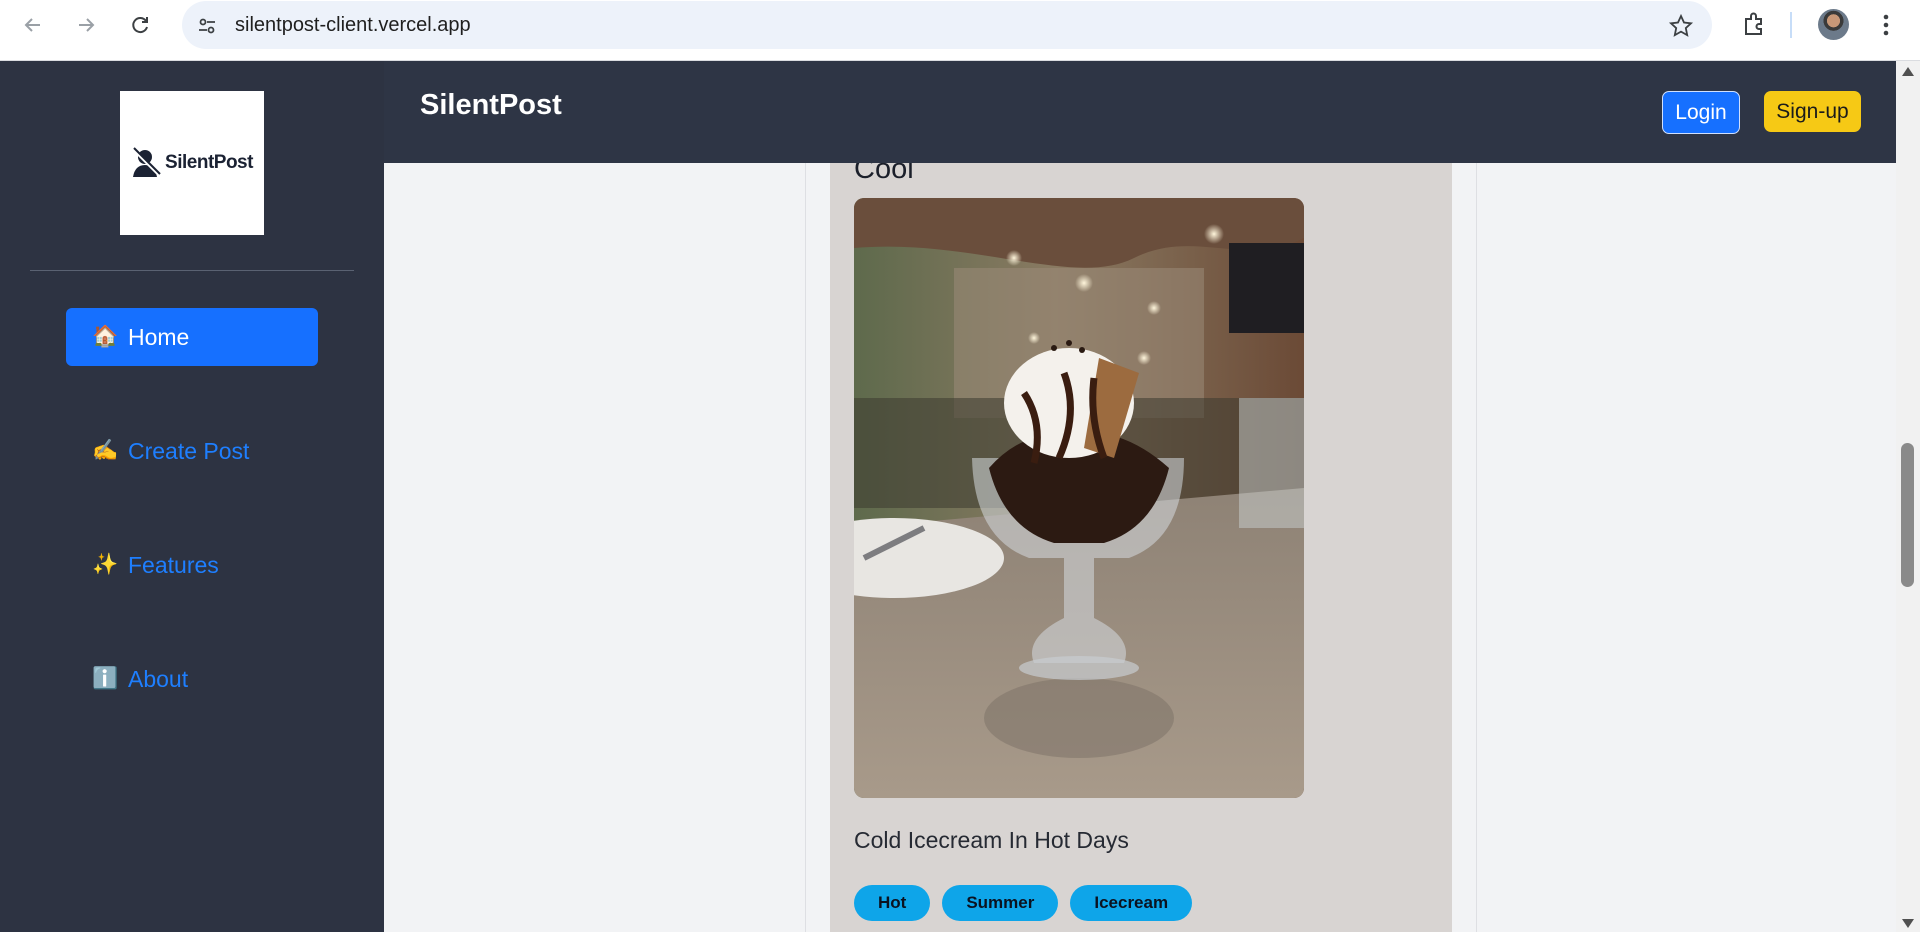 Image resolution: width=1920 pixels, height=932 pixels. Describe the element at coordinates (1701, 112) in the screenshot. I see `login-button: Login` at that location.